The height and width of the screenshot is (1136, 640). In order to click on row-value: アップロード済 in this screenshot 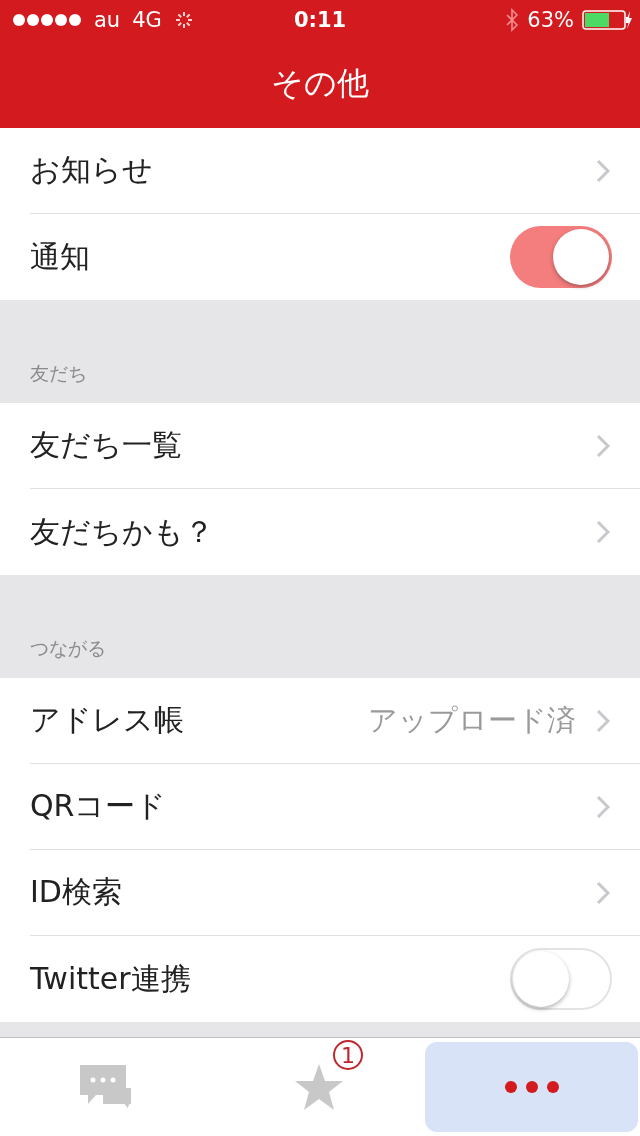, I will do `click(472, 720)`.